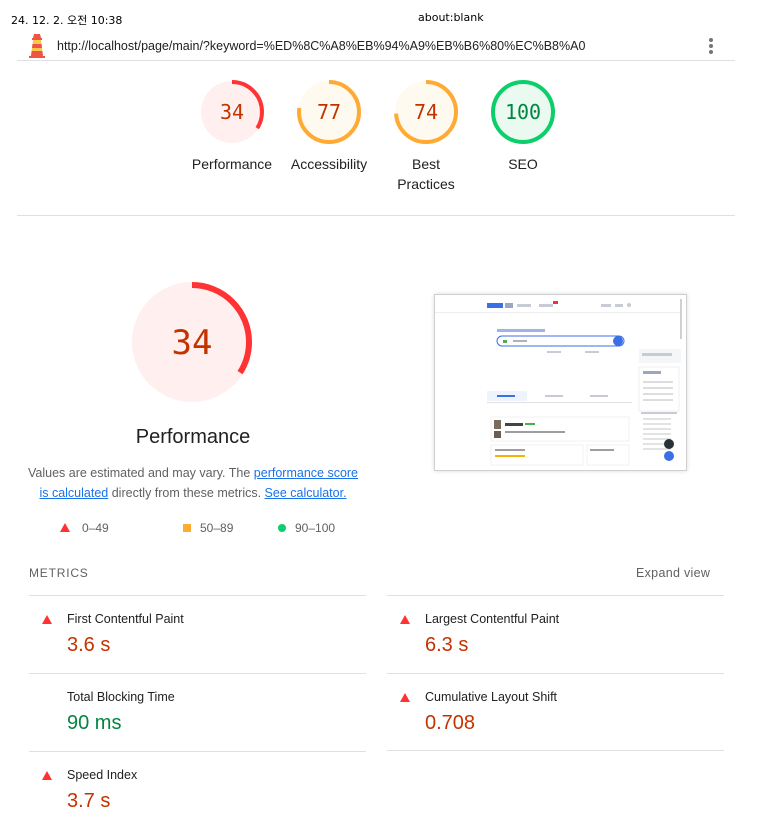 The height and width of the screenshot is (828, 757). Describe the element at coordinates (197, 789) in the screenshot. I see `metric-speed-index: Speed Index 3.7 s` at that location.